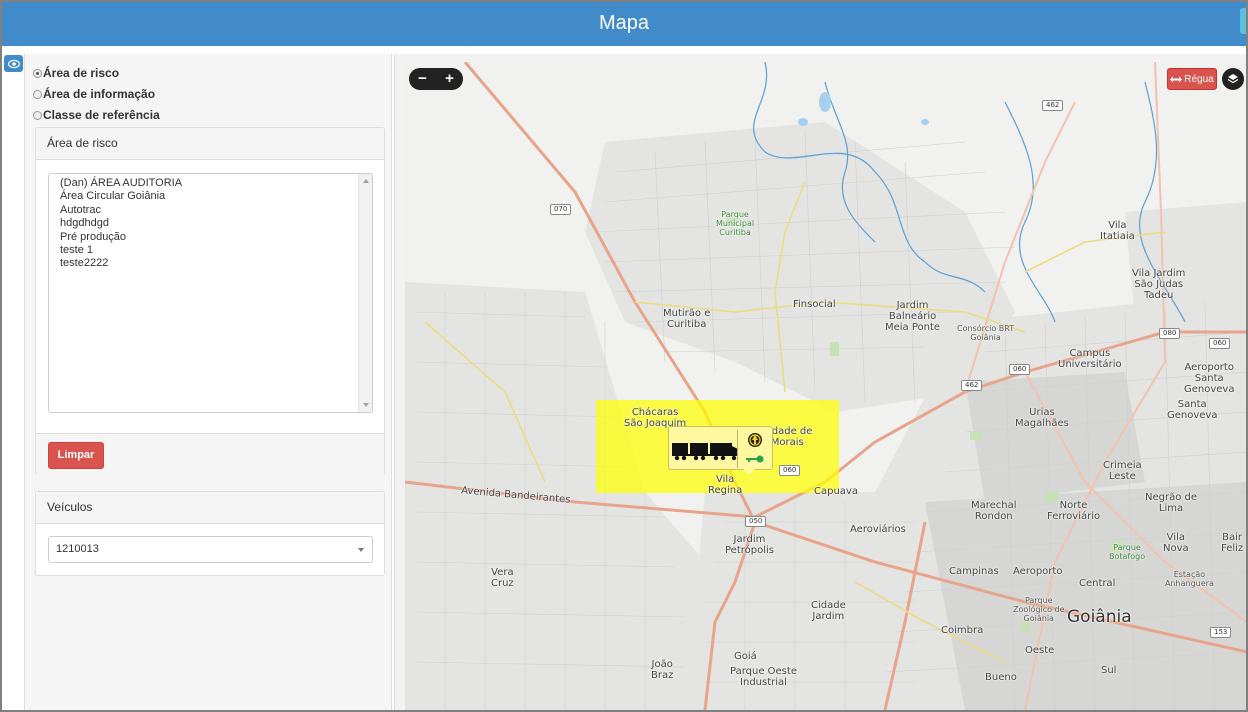  Describe the element at coordinates (216, 237) in the screenshot. I see `risk-area-item: Pré produção` at that location.